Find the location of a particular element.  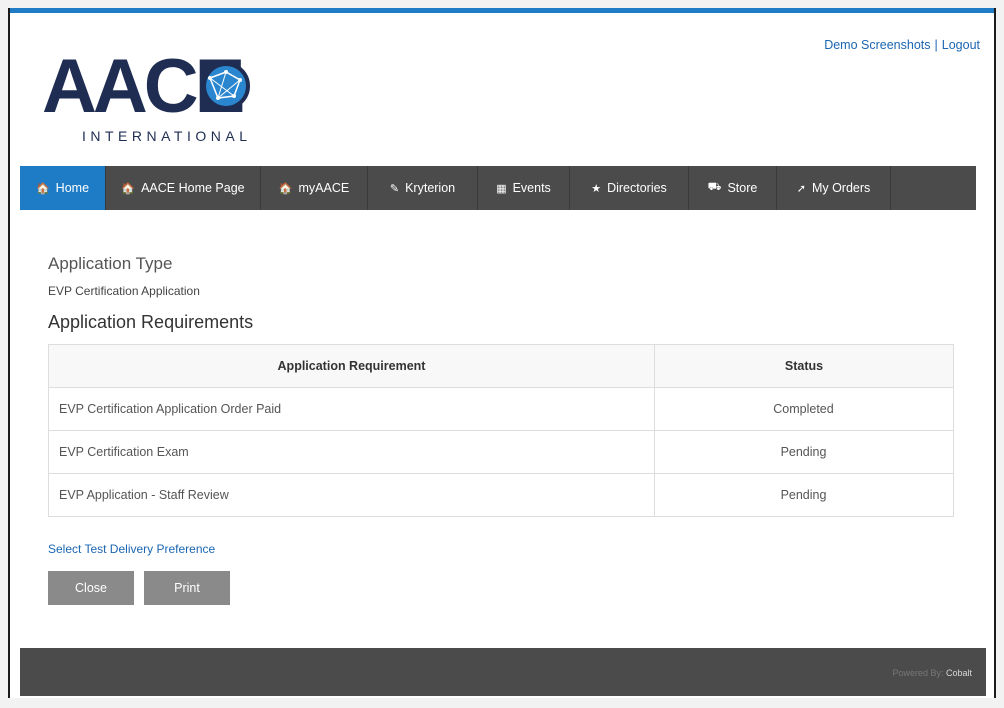

nav-label: Home is located at coordinates (72, 188).